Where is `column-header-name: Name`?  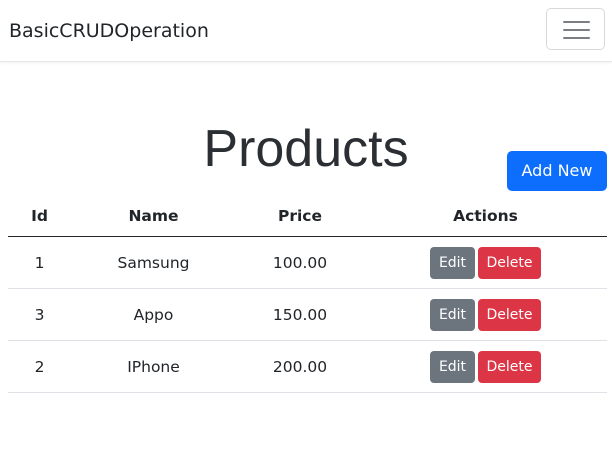
column-header-name: Name is located at coordinates (153, 216).